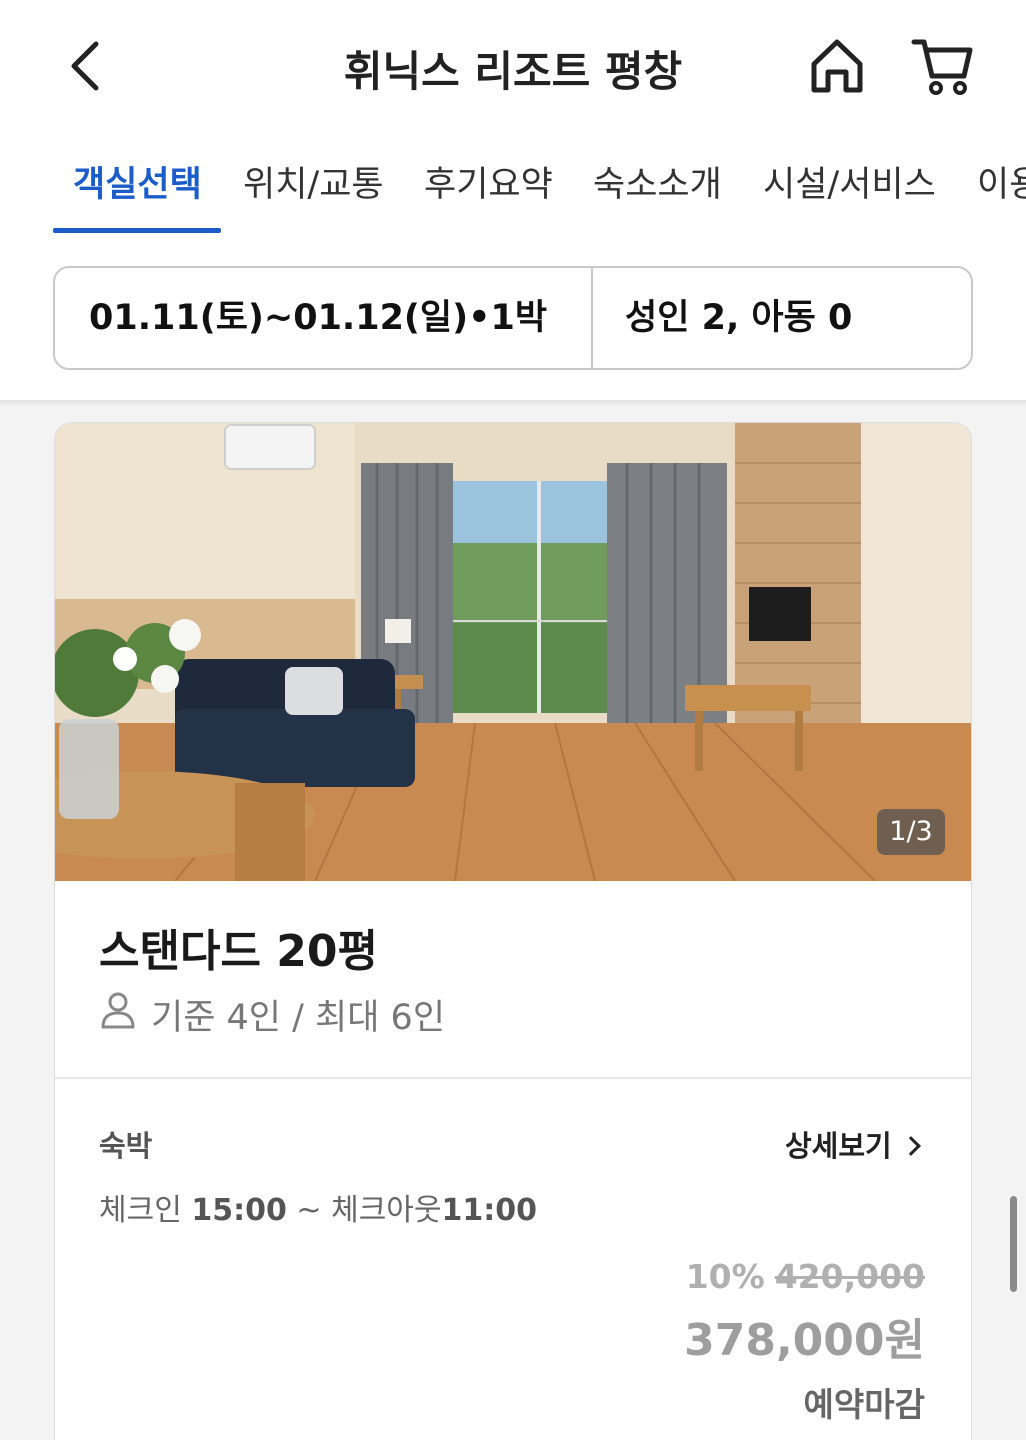 This screenshot has height=1440, width=1026. I want to click on view-details-label: 상세보기, so click(838, 1146).